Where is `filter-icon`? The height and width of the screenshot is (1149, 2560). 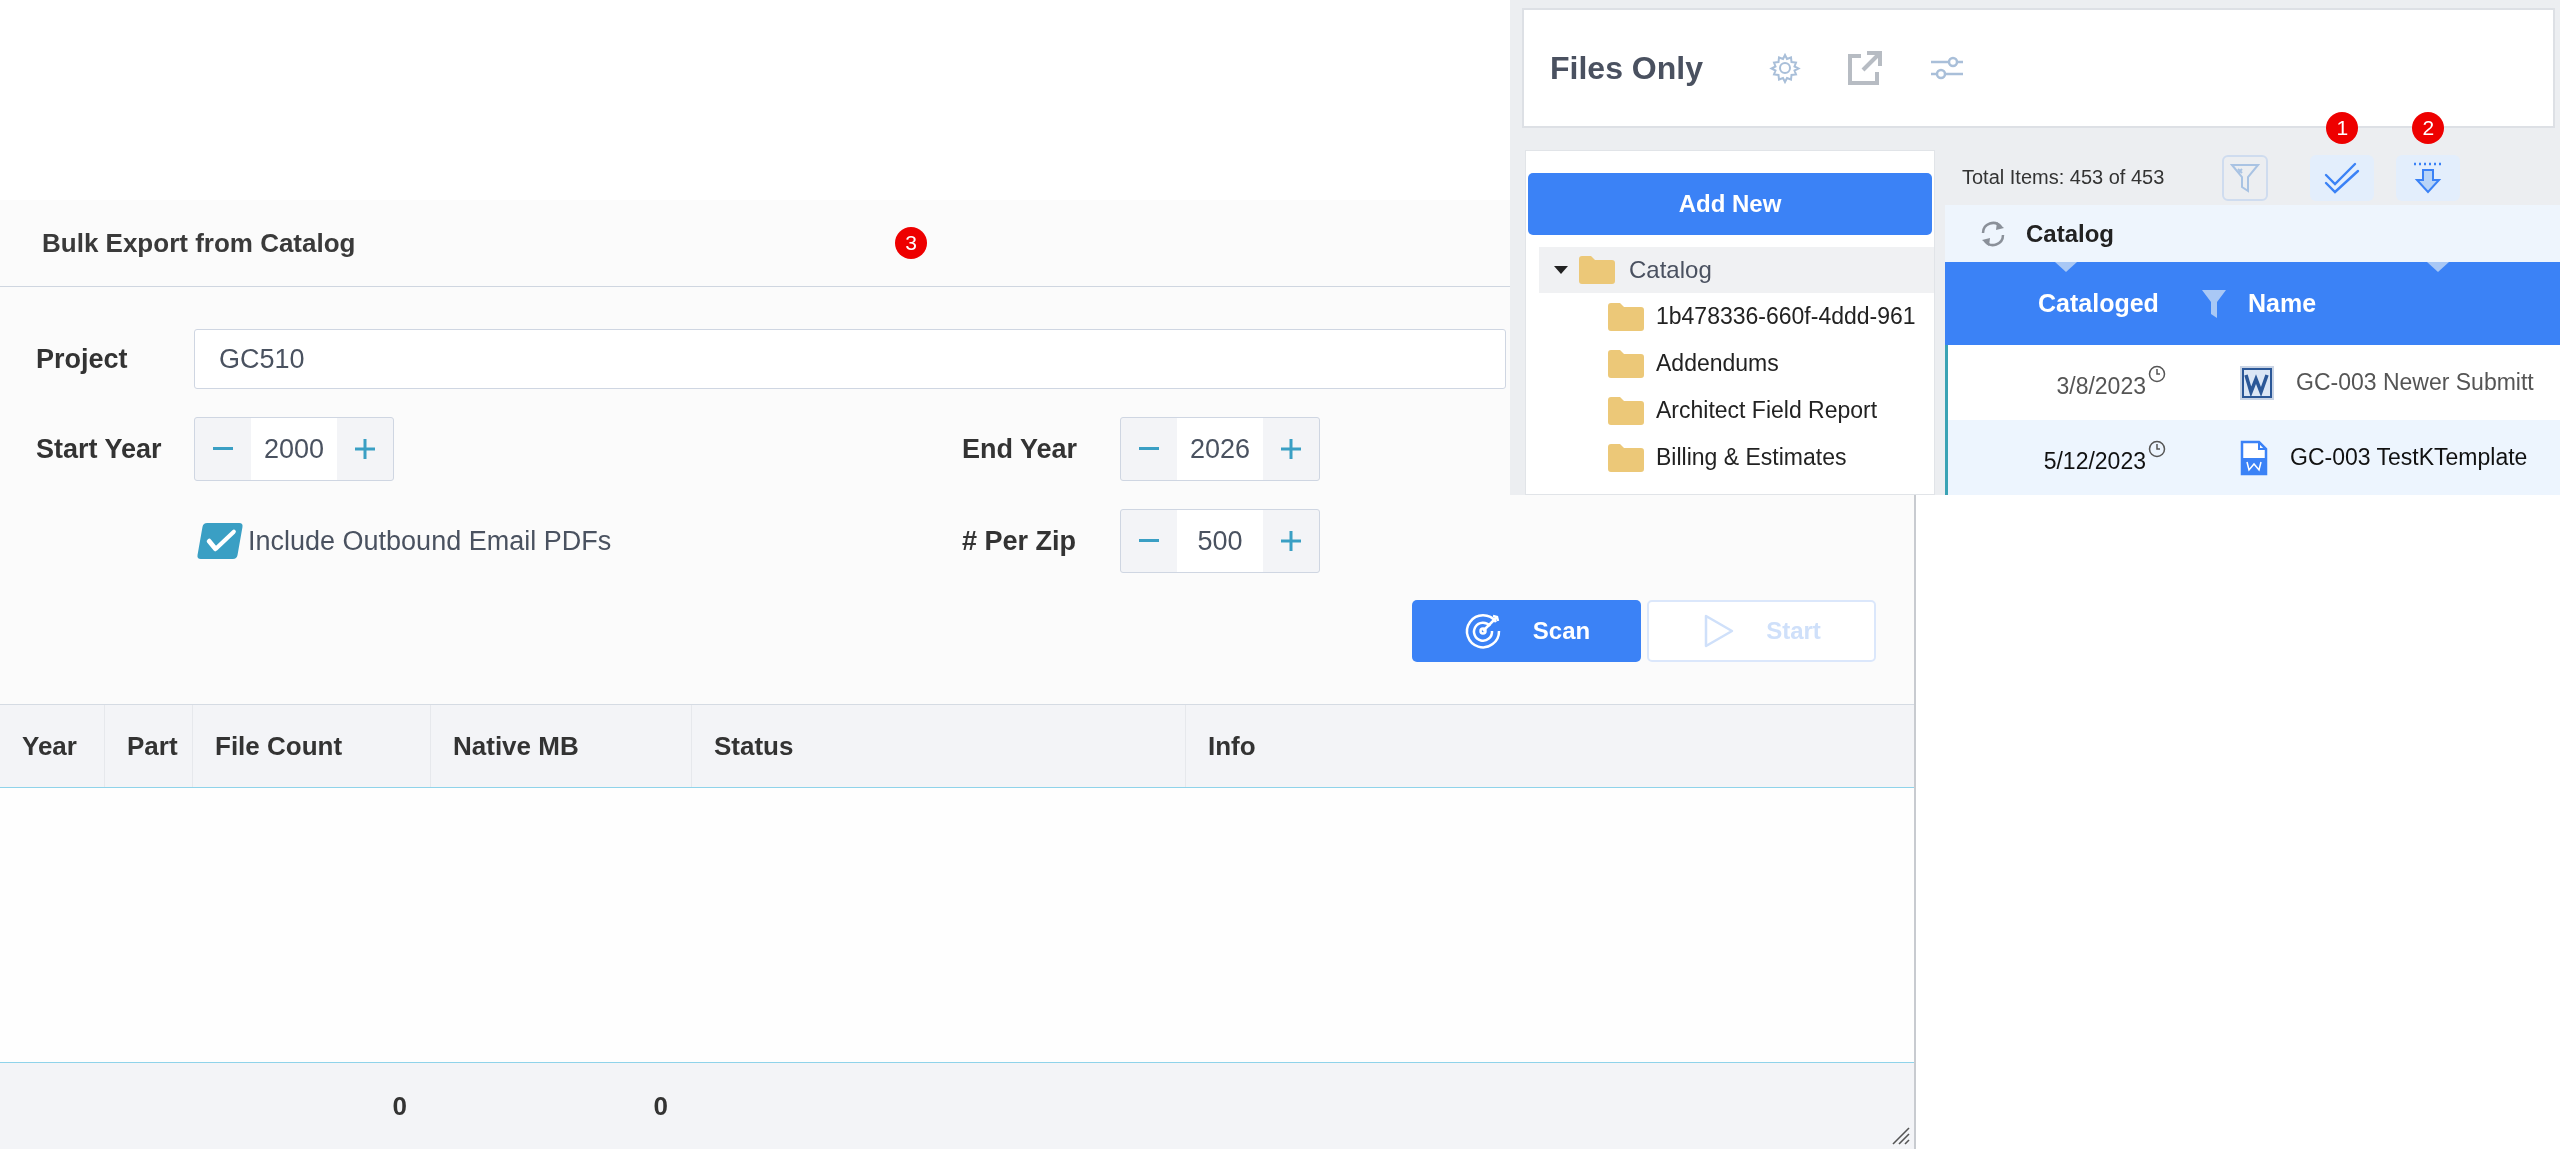 filter-icon is located at coordinates (2213, 303).